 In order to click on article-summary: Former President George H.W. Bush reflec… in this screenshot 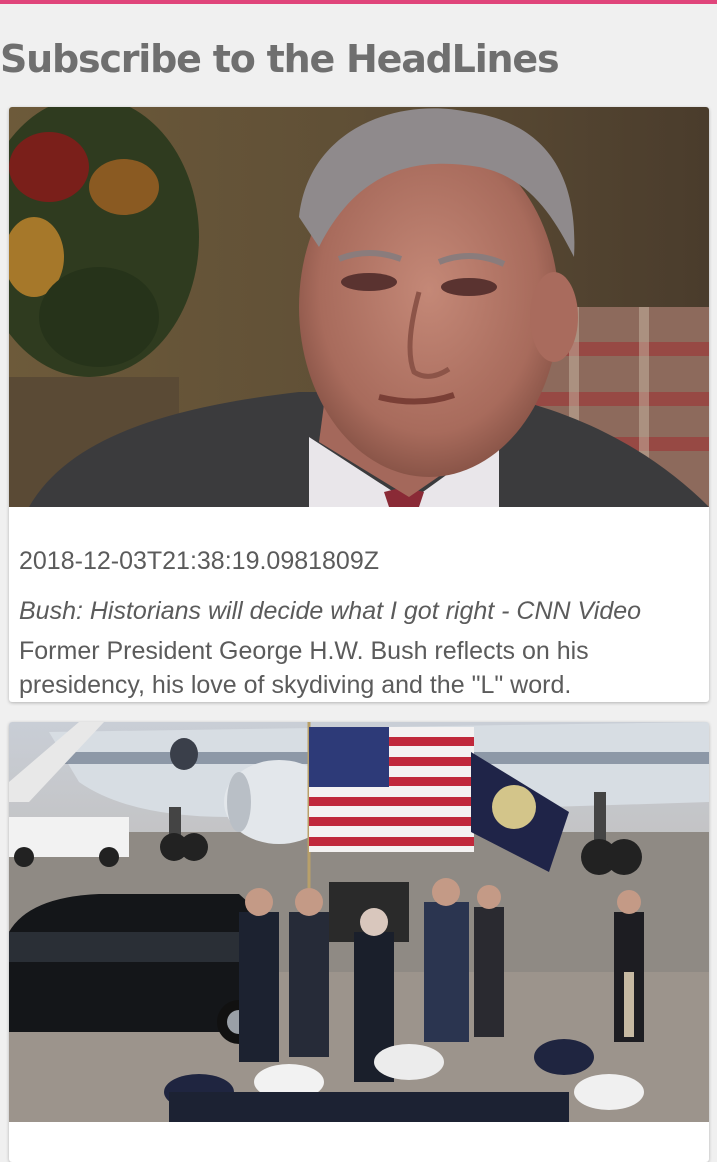, I will do `click(304, 668)`.